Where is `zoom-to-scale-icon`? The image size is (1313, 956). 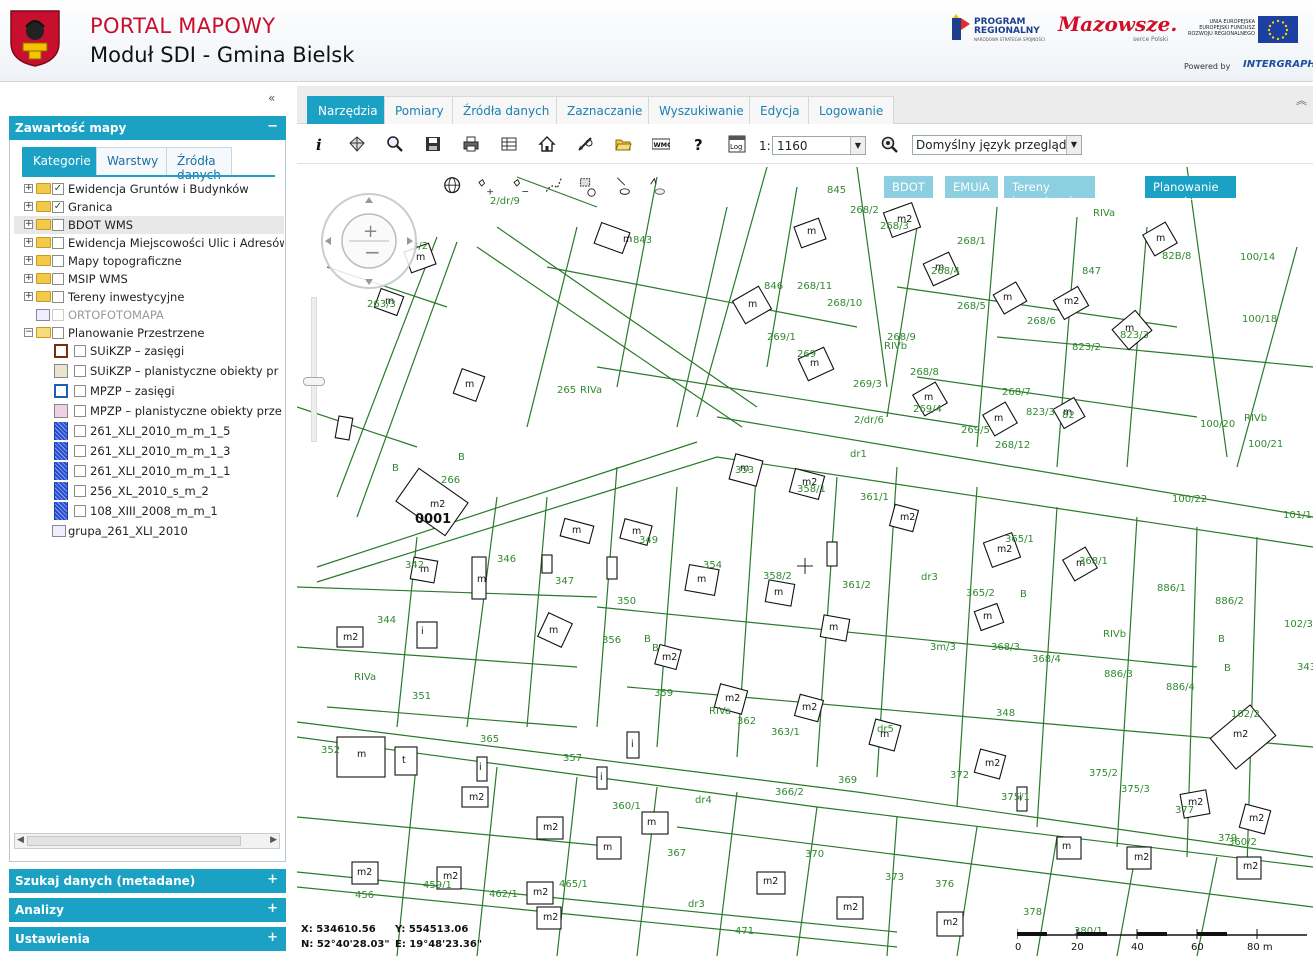
zoom-to-scale-icon is located at coordinates (890, 145).